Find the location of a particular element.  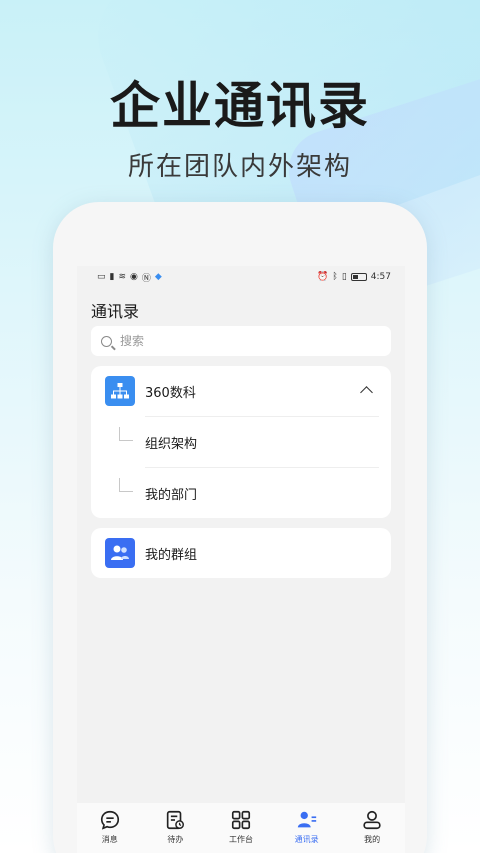

my-groups-card: 我的群组 is located at coordinates (241, 553).